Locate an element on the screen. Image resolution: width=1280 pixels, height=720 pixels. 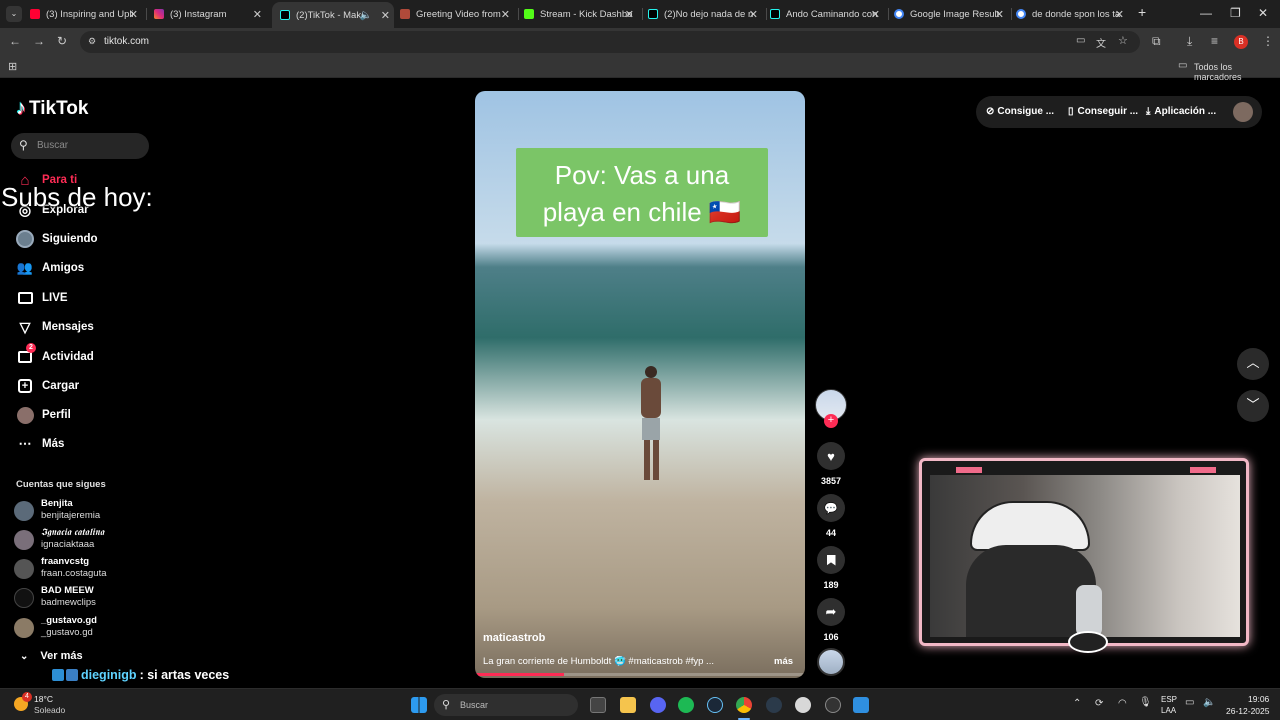
nav-siguiendo: Siguiendo is located at coordinates (57, 239).